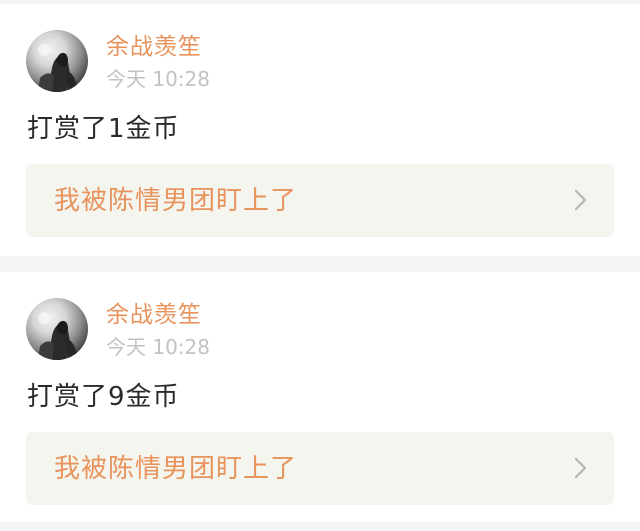  Describe the element at coordinates (103, 129) in the screenshot. I see `message-text: 打赏了1金币` at that location.